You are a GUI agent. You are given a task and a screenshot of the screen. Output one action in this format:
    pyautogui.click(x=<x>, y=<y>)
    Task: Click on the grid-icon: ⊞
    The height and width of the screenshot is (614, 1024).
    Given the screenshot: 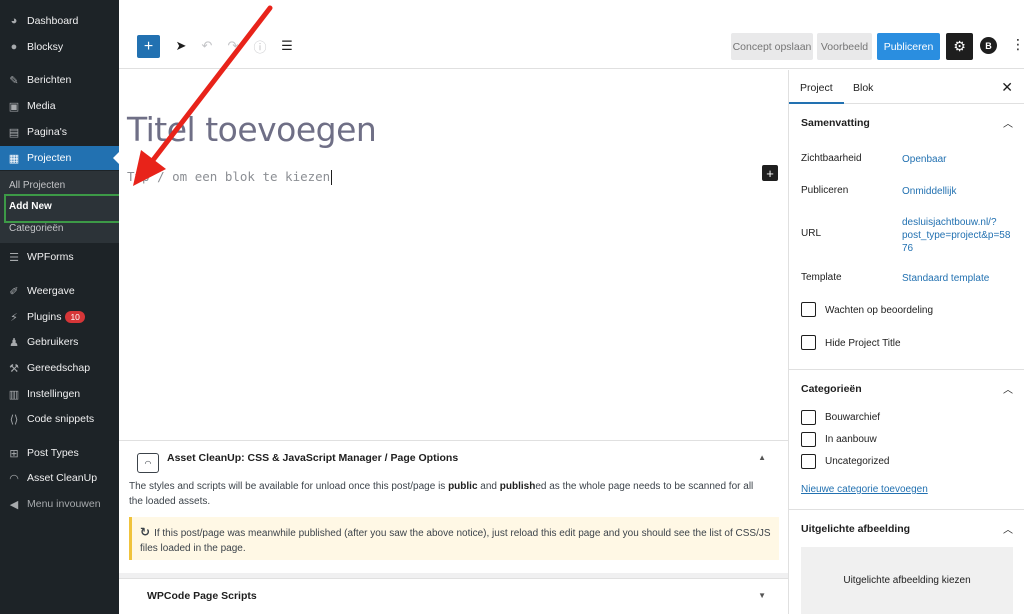 What is the action you would take?
    pyautogui.click(x=14, y=453)
    